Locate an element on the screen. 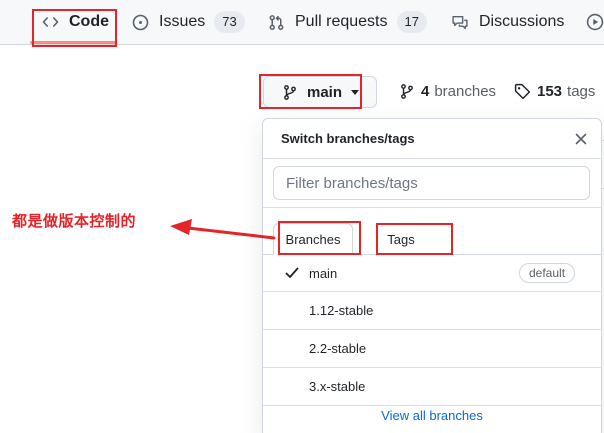  issues-counter: 73 is located at coordinates (229, 22).